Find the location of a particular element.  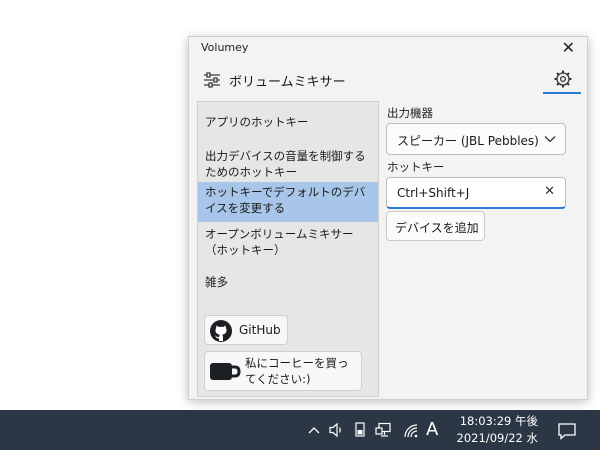

github-button: GitHub is located at coordinates (246, 330).